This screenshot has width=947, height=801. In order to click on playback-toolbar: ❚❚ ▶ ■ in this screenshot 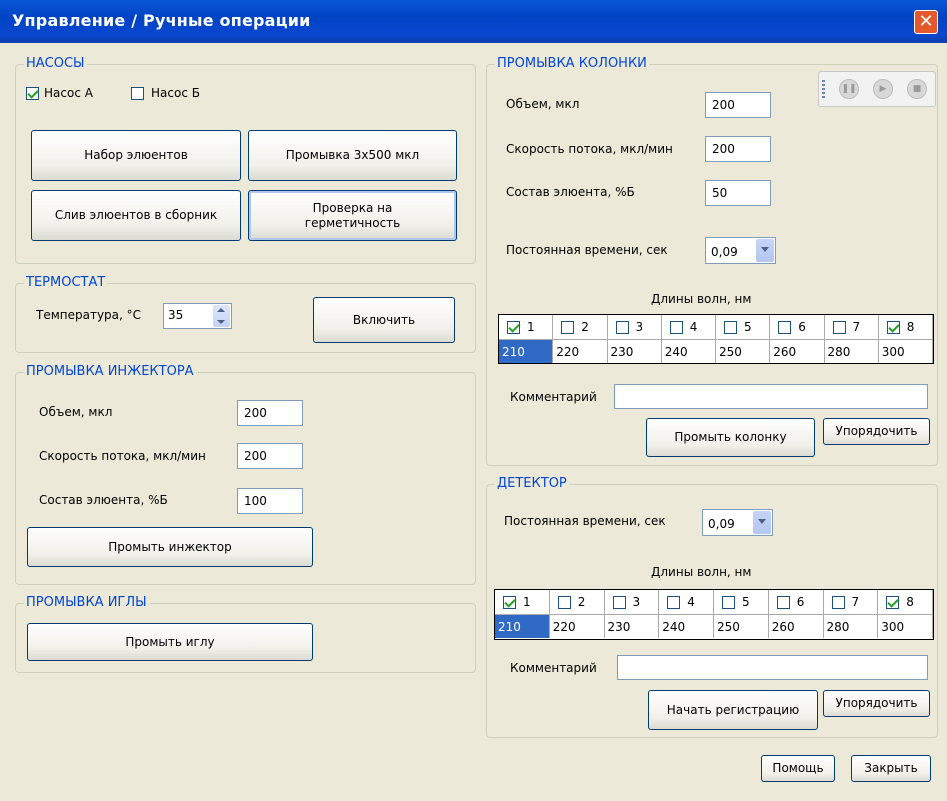, I will do `click(877, 89)`.